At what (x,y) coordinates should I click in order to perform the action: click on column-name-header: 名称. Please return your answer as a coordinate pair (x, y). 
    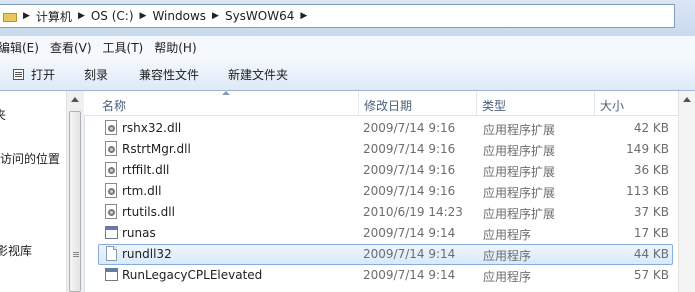
    Looking at the image, I should click on (114, 105).